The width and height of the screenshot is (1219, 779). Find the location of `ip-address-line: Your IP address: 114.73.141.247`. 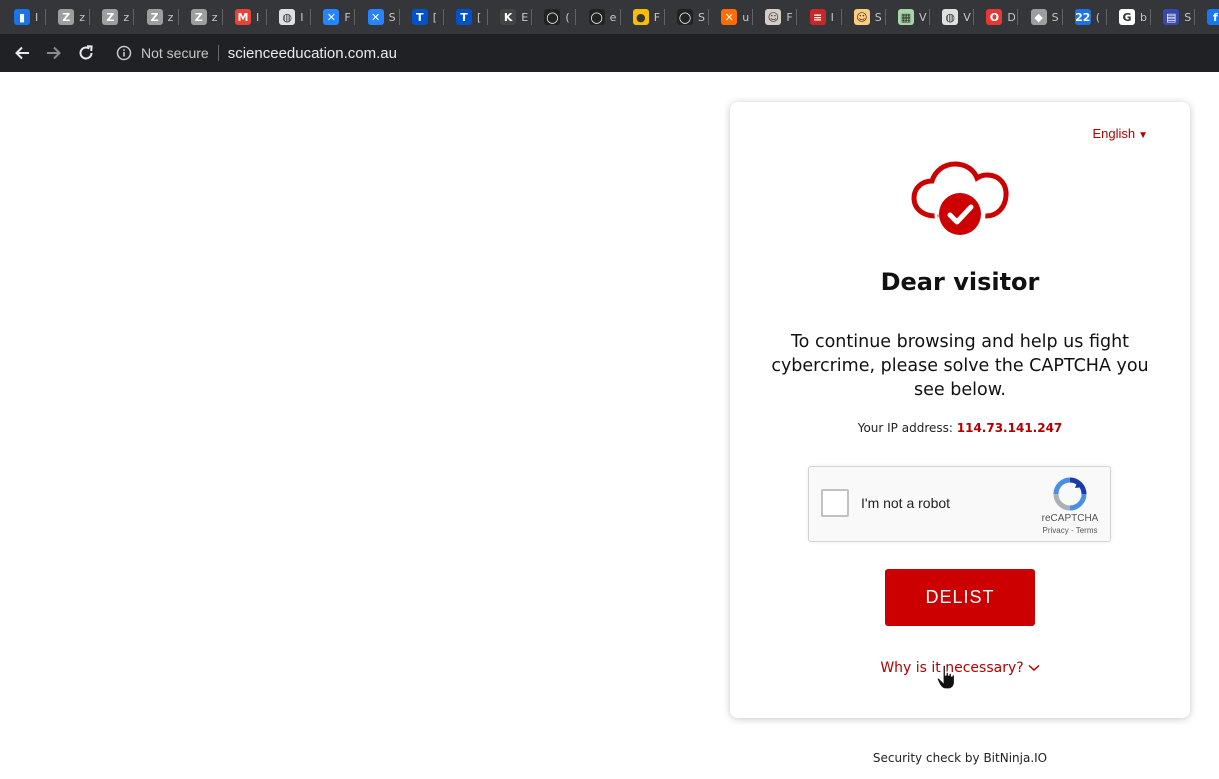

ip-address-line: Your IP address: 114.73.141.247 is located at coordinates (960, 428).